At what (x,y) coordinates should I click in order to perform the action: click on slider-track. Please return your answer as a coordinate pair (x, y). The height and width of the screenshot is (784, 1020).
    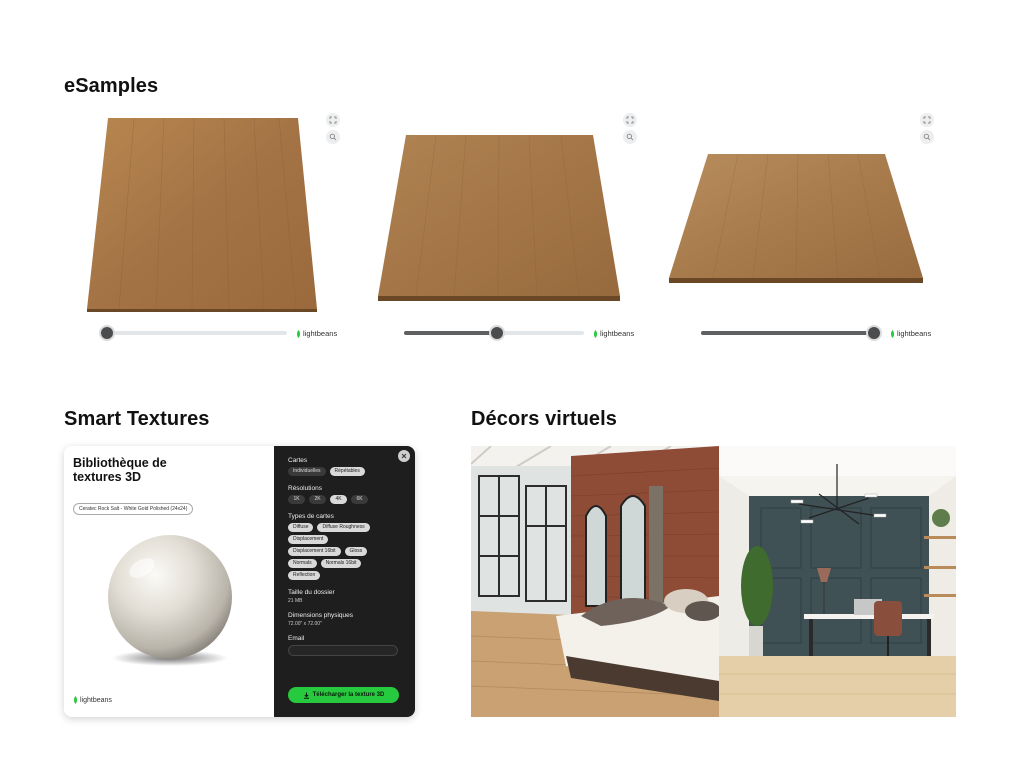
    Looking at the image, I should click on (193, 333).